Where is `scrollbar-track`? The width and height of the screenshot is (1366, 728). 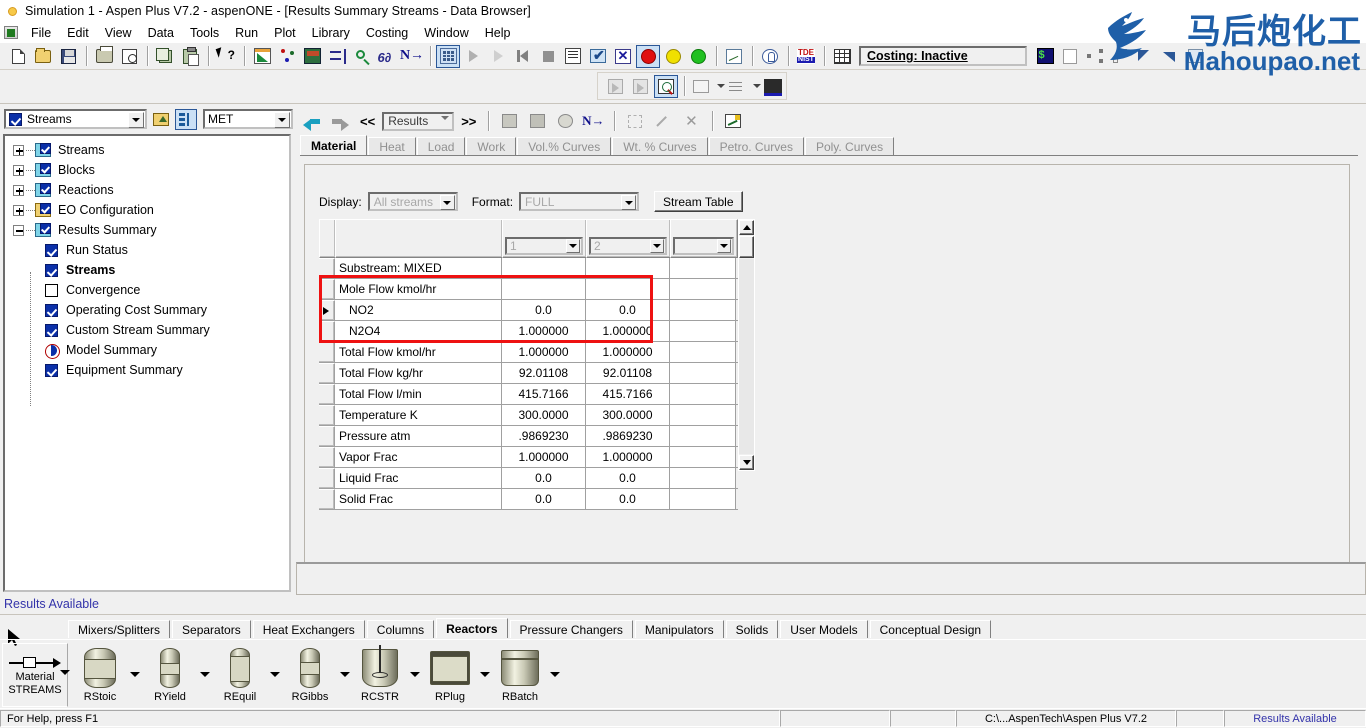 scrollbar-track is located at coordinates (746, 356).